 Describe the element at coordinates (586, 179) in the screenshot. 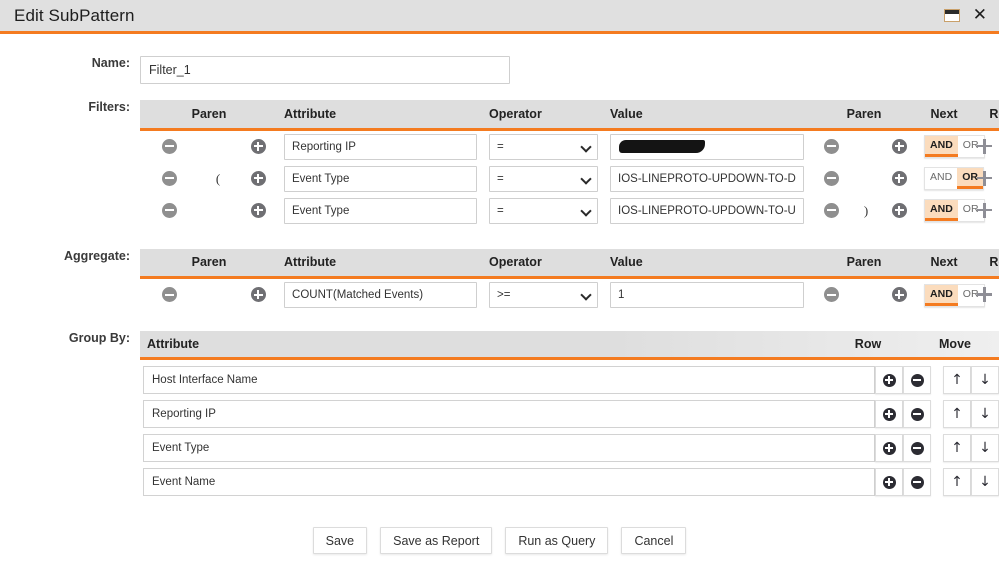

I see `chevron-down-icon` at that location.